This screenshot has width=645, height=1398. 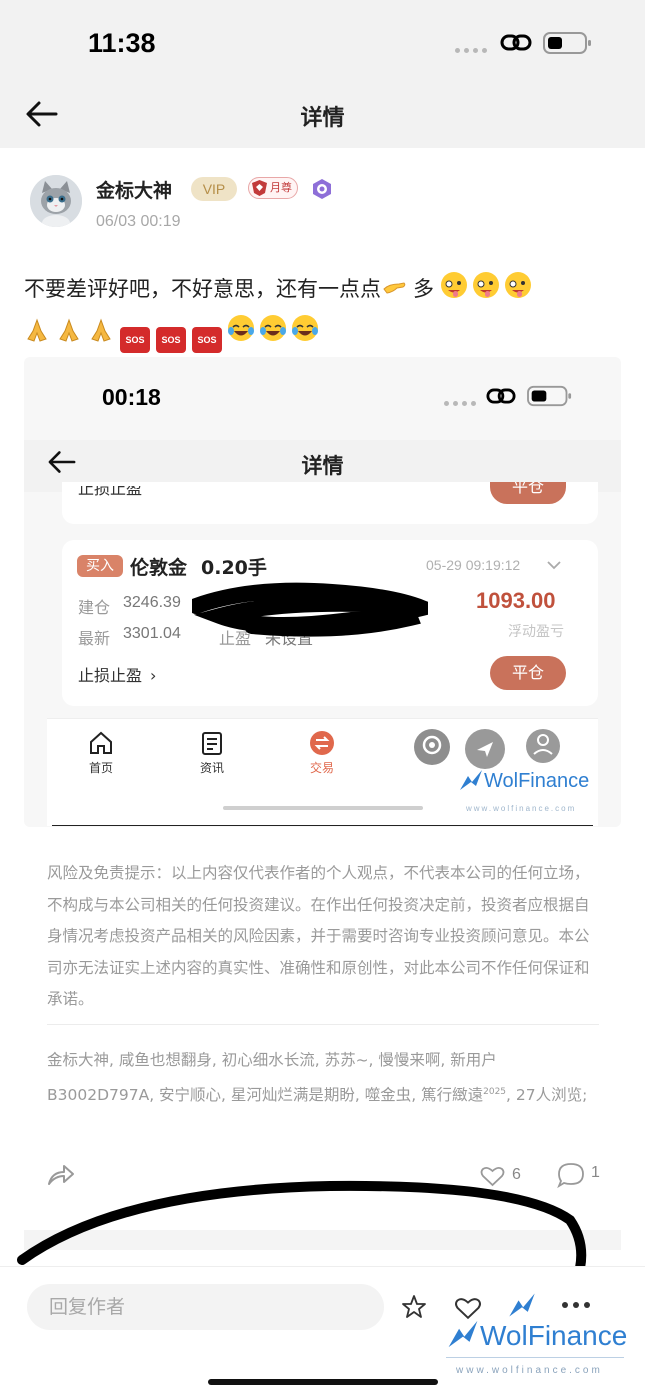 What do you see at coordinates (567, 43) in the screenshot?
I see `battery-icon` at bounding box center [567, 43].